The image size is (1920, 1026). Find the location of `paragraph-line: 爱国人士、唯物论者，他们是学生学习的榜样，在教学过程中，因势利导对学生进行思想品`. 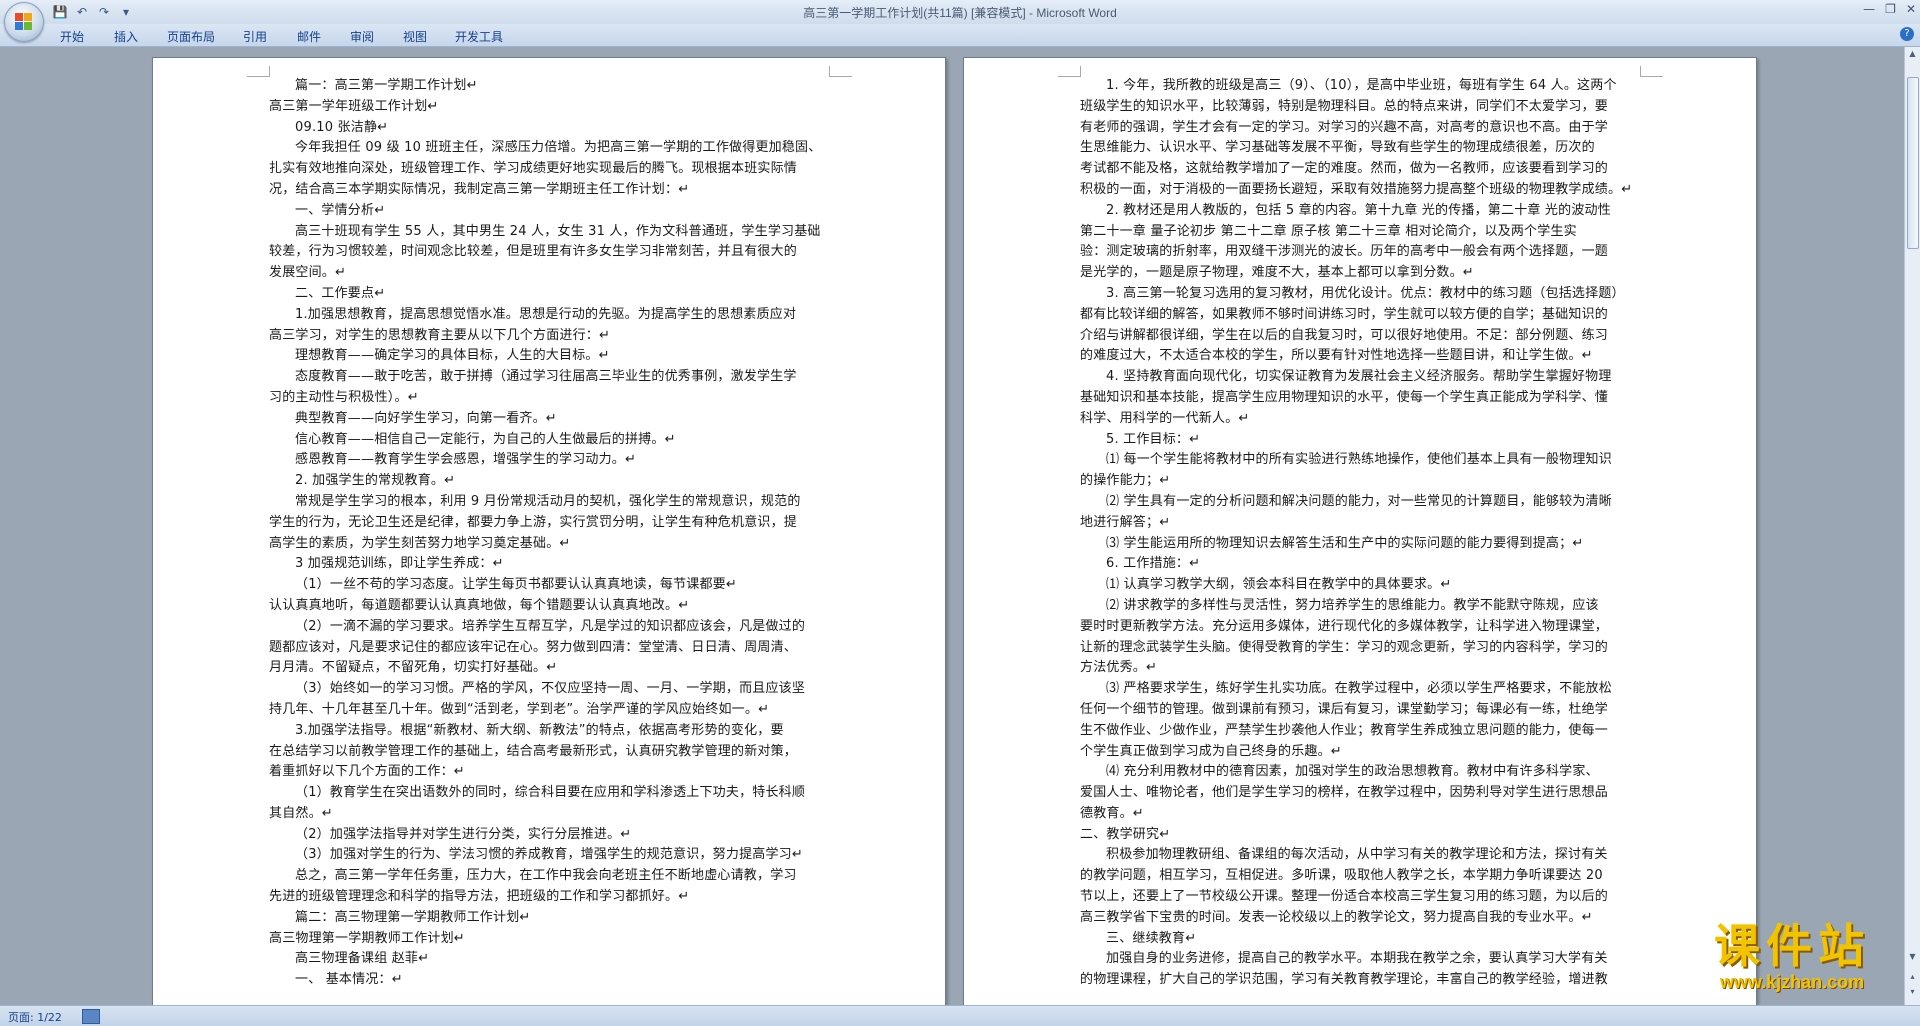

paragraph-line: 爱国人士、唯物论者，他们是学生学习的榜样，在教学过程中，因势利导对学生进行思想品 is located at coordinates (1344, 793).